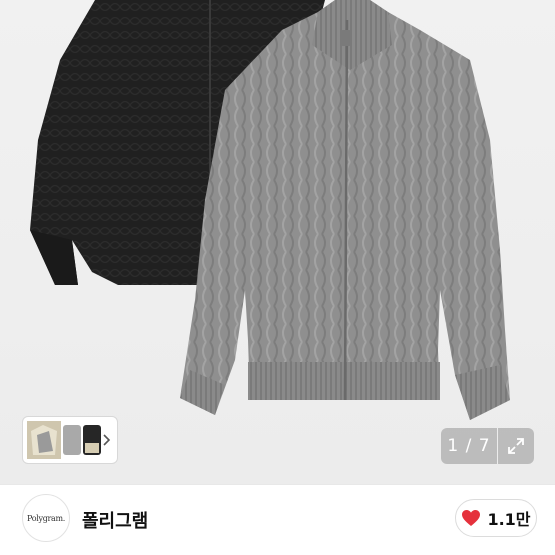 This screenshot has width=555, height=555. What do you see at coordinates (277, 519) in the screenshot?
I see `shop-bar: Polygram. 폴리그램 1.1만` at bounding box center [277, 519].